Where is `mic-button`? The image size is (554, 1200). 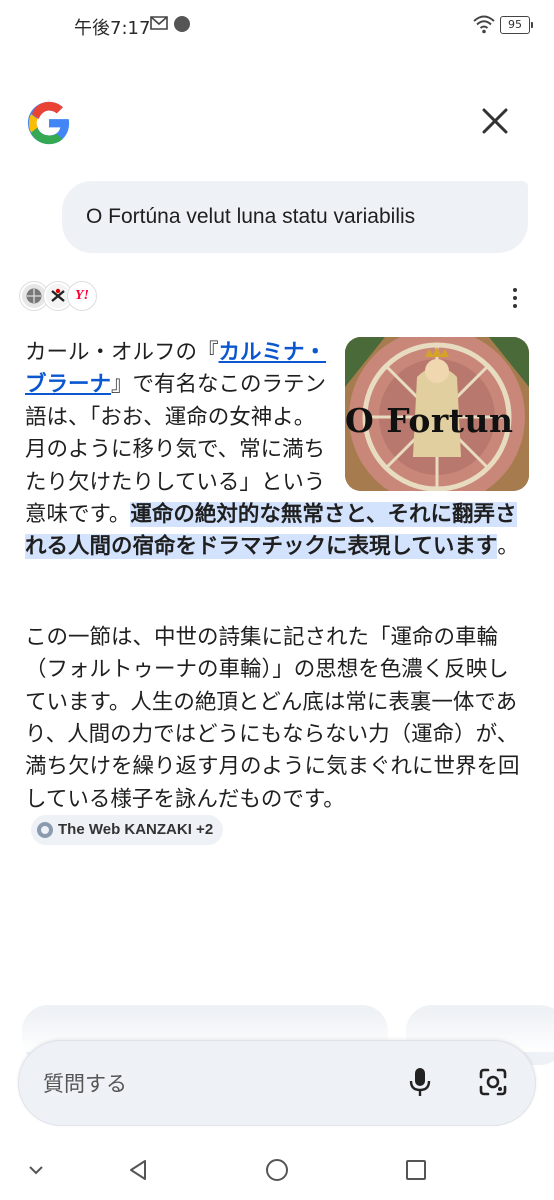 mic-button is located at coordinates (420, 1084).